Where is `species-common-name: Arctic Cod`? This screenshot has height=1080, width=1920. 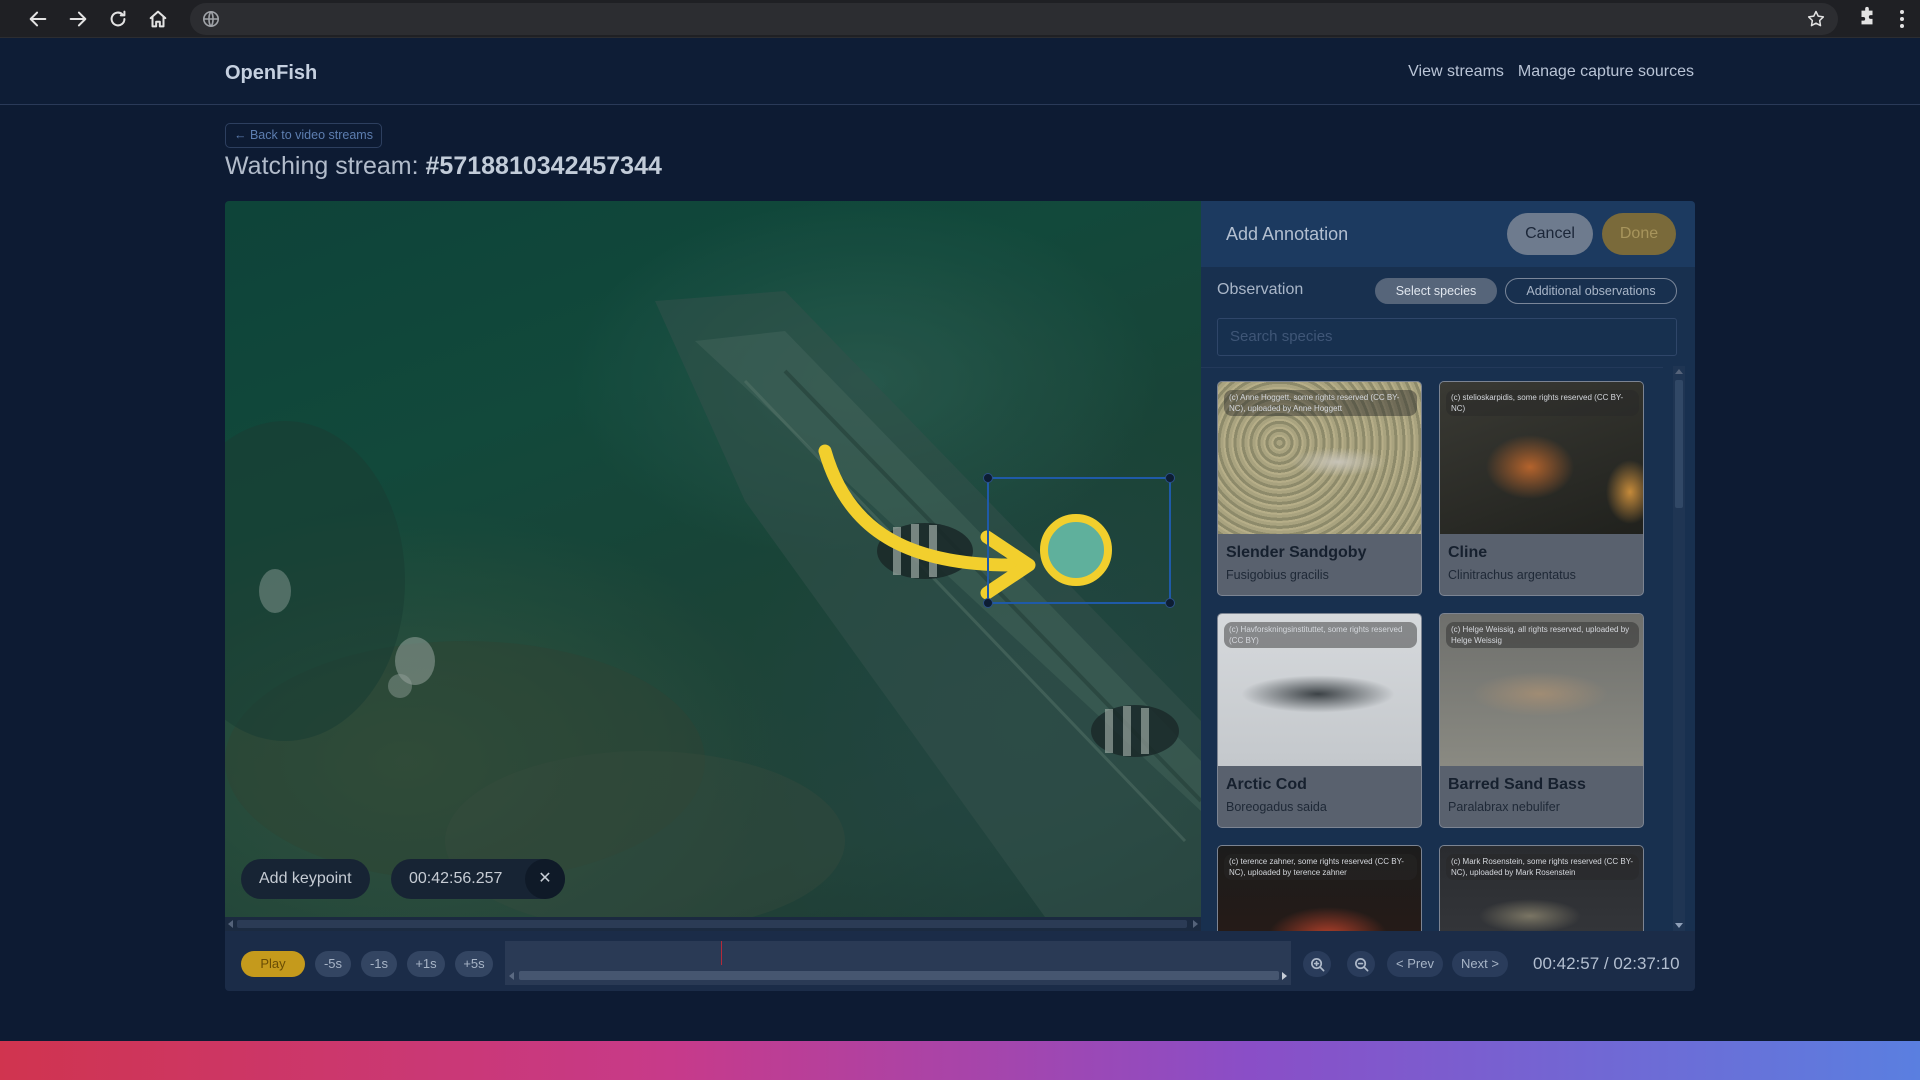
species-common-name: Arctic Cod is located at coordinates (1266, 784).